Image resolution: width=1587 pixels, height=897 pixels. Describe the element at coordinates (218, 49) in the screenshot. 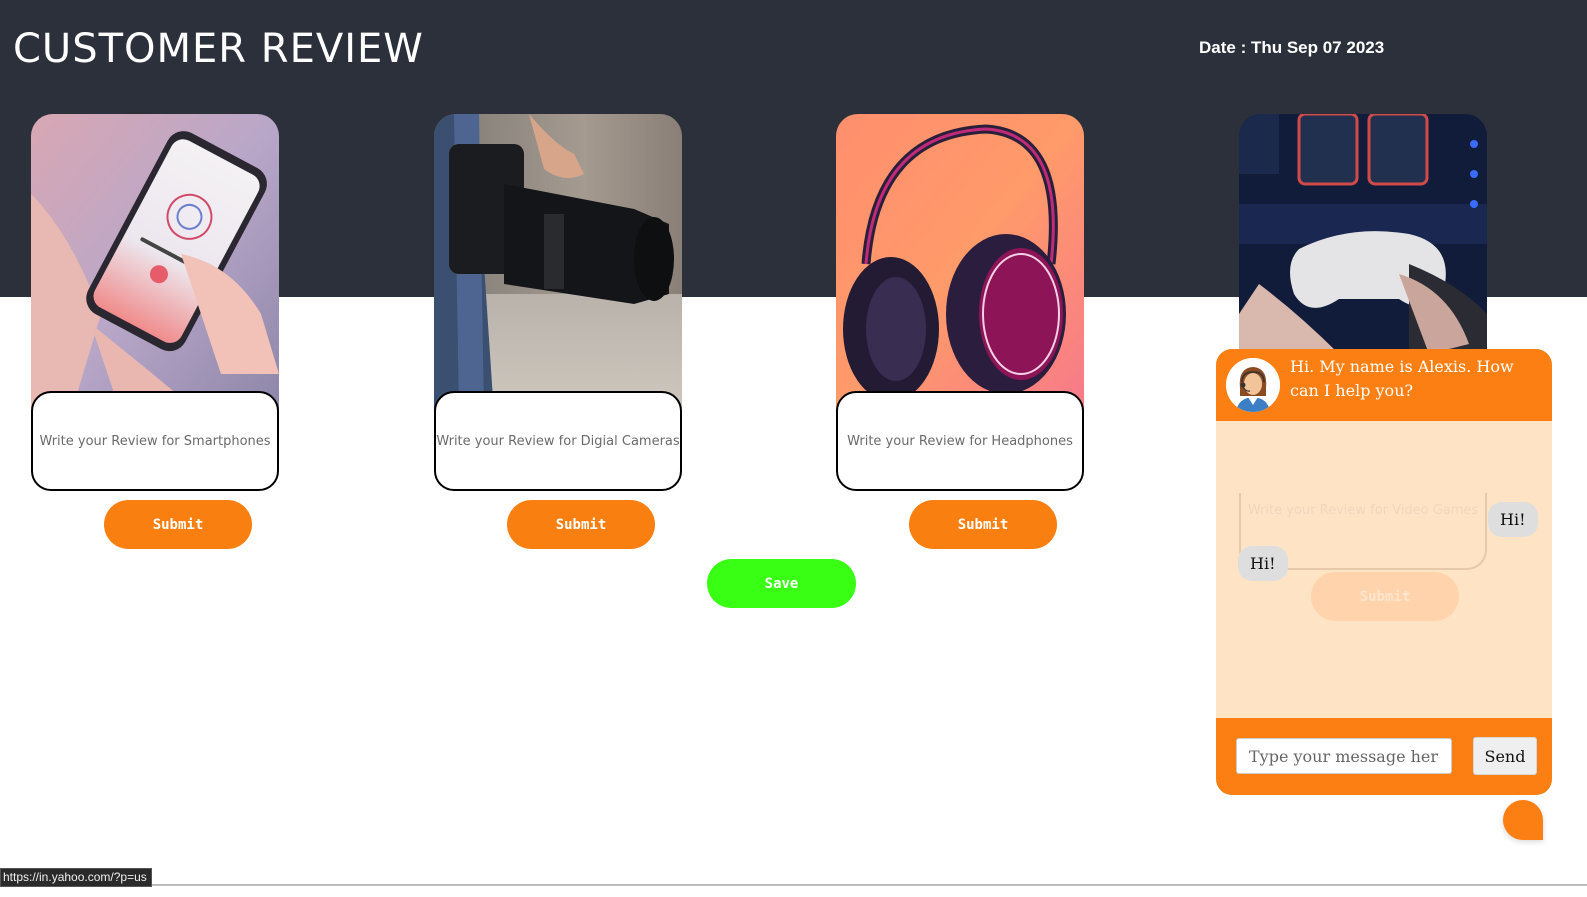

I see `page-title: CUSTOMER REVIEW` at that location.